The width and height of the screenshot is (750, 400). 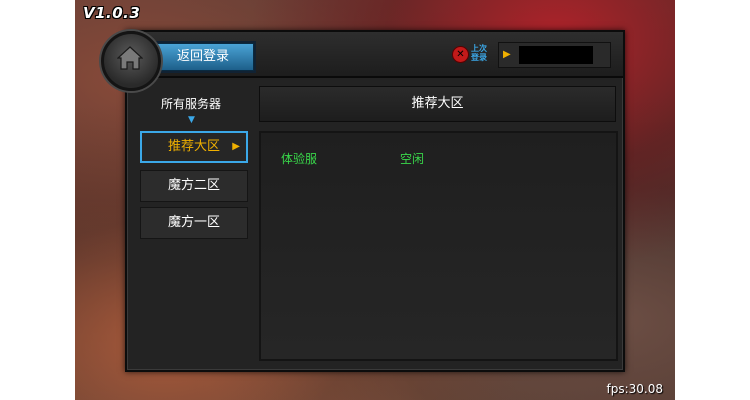 I want to click on server-group-mofang-1: 魔方一区, so click(x=194, y=223).